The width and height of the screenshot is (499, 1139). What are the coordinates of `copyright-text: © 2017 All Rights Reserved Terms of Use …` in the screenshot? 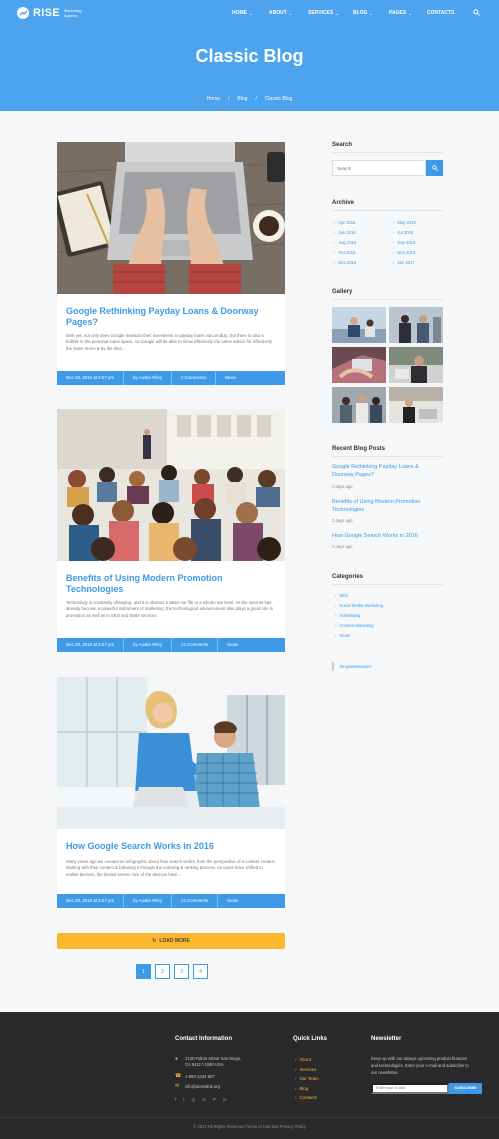 It's located at (249, 1126).